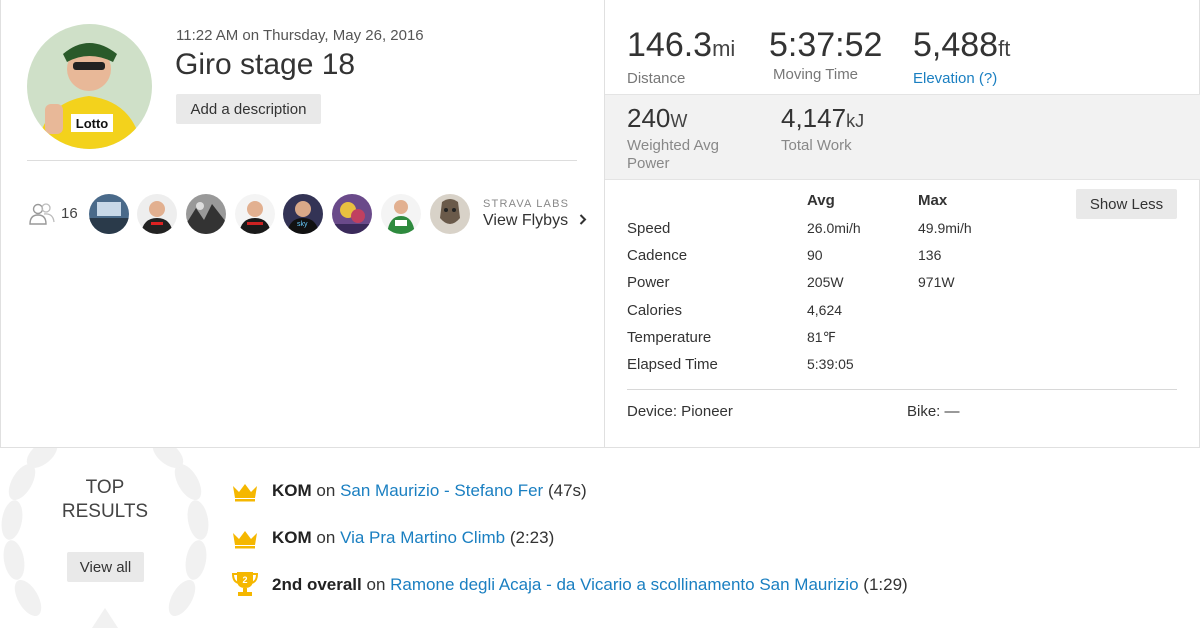  What do you see at coordinates (815, 255) in the screenshot?
I see `detail-avg: 90` at bounding box center [815, 255].